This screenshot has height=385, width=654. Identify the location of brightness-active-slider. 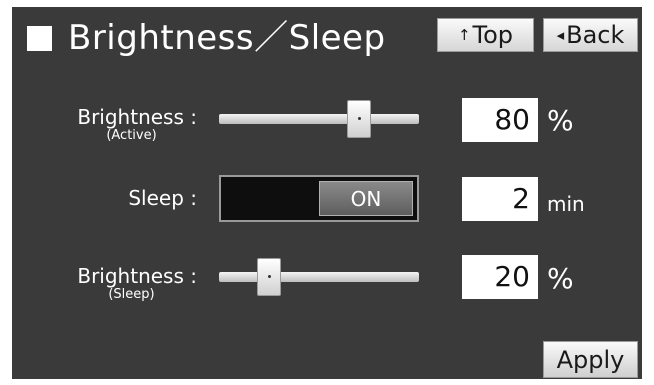
(319, 119).